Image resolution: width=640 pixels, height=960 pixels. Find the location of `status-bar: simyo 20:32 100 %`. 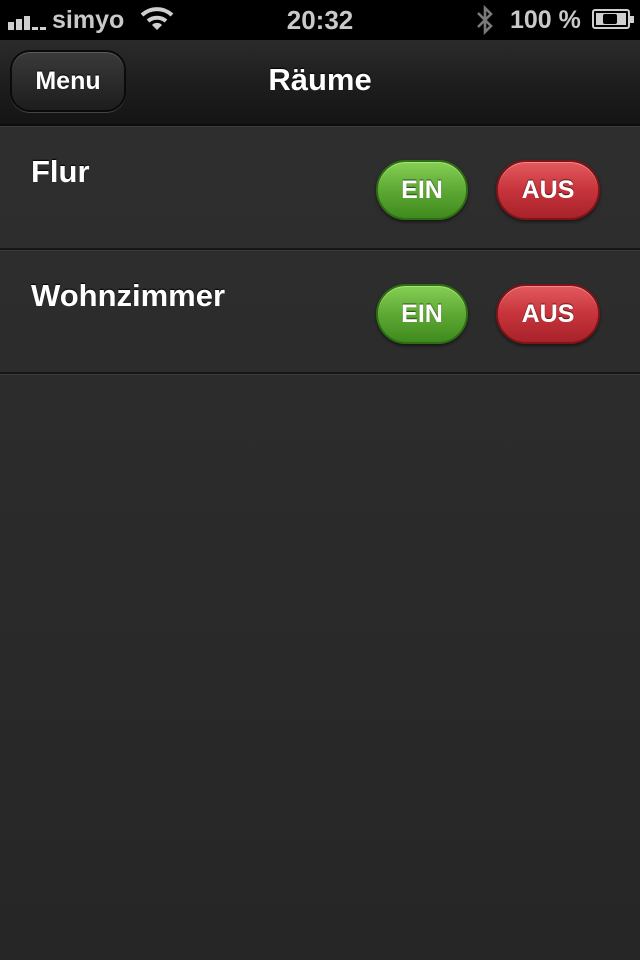

status-bar: simyo 20:32 100 % is located at coordinates (320, 20).